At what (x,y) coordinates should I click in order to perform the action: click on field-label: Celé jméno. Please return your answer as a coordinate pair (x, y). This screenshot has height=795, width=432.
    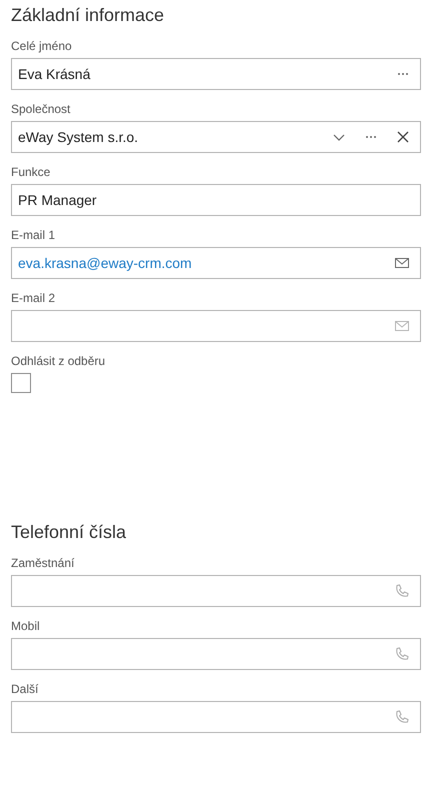
    Looking at the image, I should click on (42, 46).